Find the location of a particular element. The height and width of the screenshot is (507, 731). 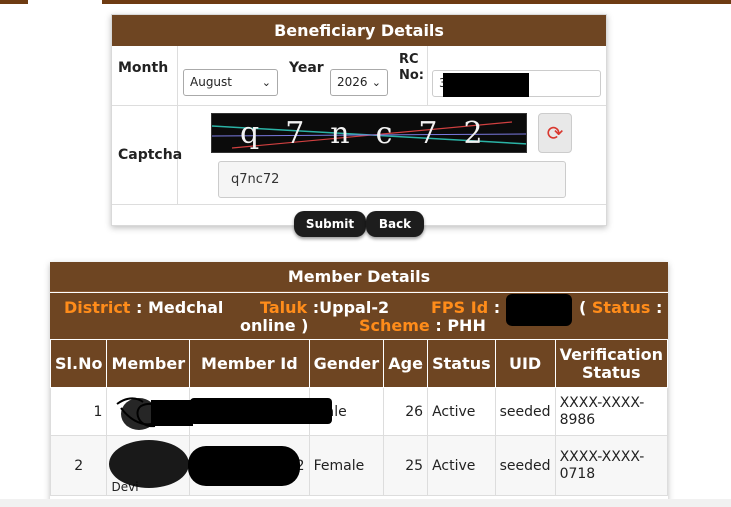

captcha-label: Captcha is located at coordinates (150, 155).